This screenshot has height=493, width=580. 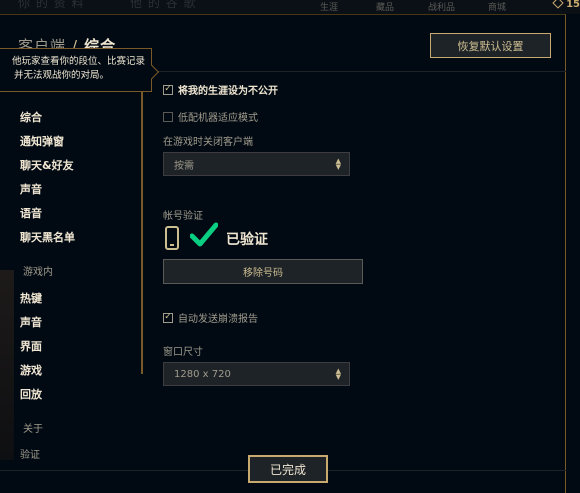 What do you see at coordinates (184, 166) in the screenshot?
I see `close-client-value: 按需` at bounding box center [184, 166].